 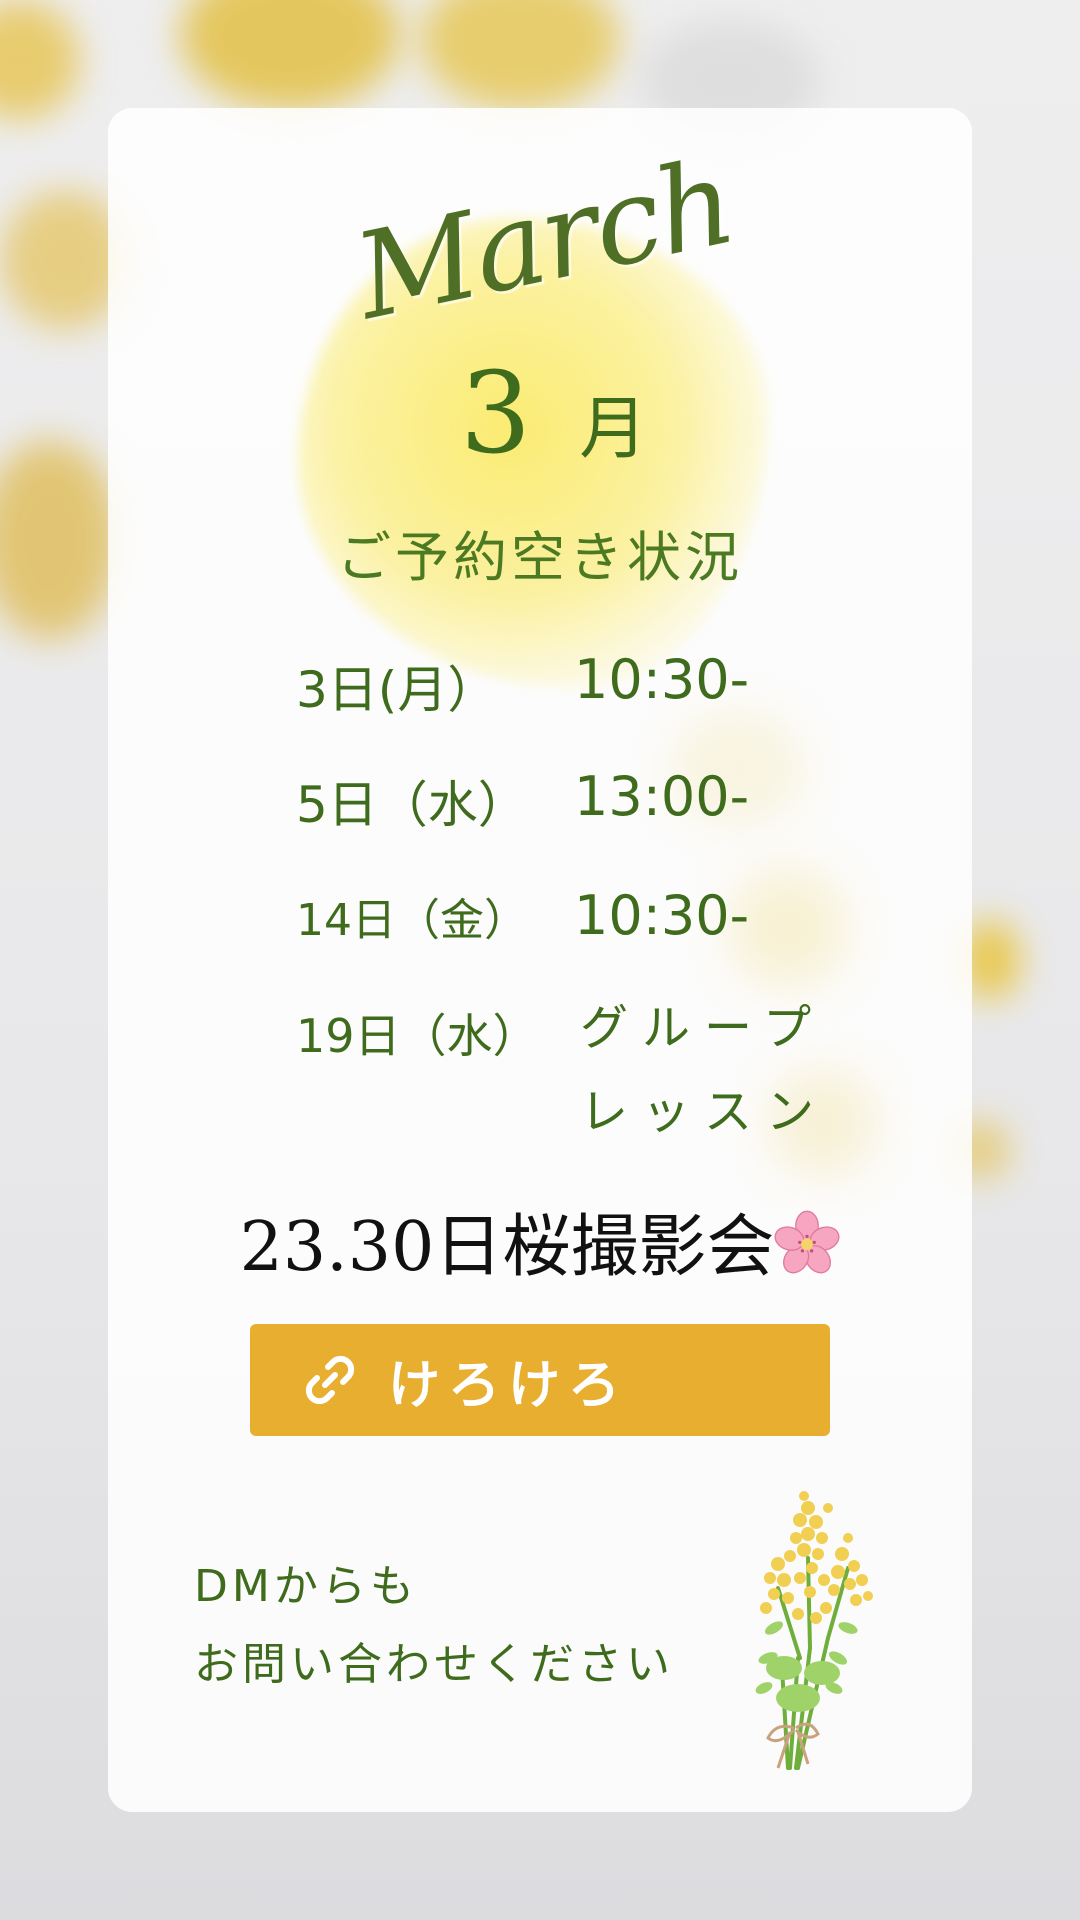 I want to click on schedule-day: 5日（水）, so click(x=412, y=805).